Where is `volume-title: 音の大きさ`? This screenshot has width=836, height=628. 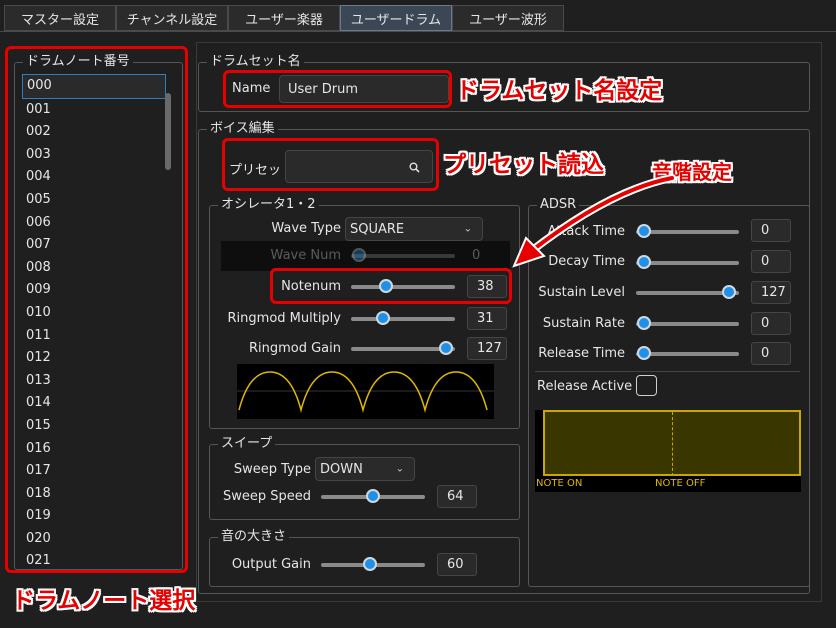 volume-title: 音の大きさ is located at coordinates (254, 537).